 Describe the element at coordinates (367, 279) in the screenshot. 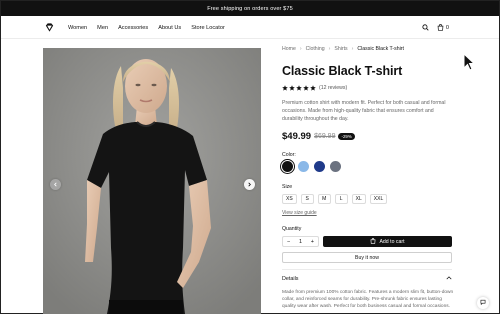

I see `details-accordion-header: Details` at that location.